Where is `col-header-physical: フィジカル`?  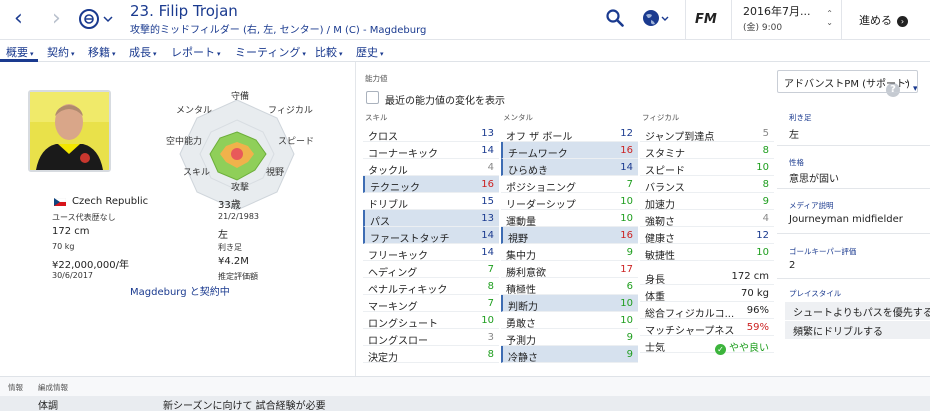
col-header-physical: フィジカル is located at coordinates (661, 117).